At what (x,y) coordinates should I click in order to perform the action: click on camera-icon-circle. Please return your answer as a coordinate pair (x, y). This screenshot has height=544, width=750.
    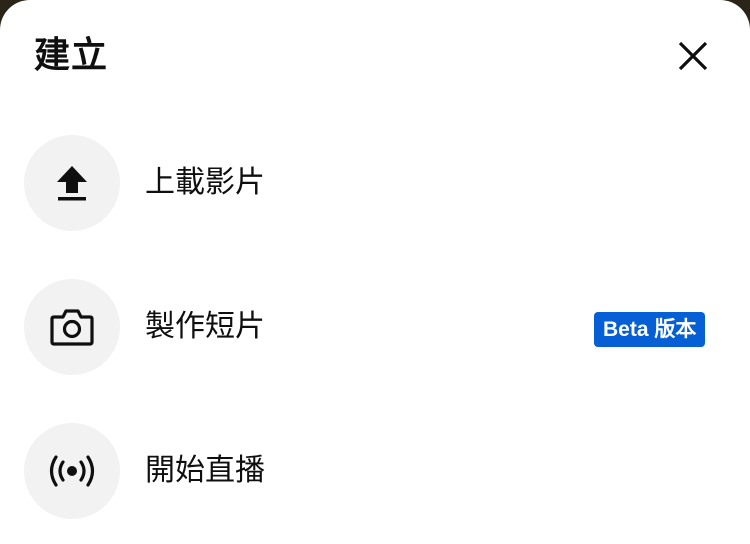
    Looking at the image, I should click on (72, 327).